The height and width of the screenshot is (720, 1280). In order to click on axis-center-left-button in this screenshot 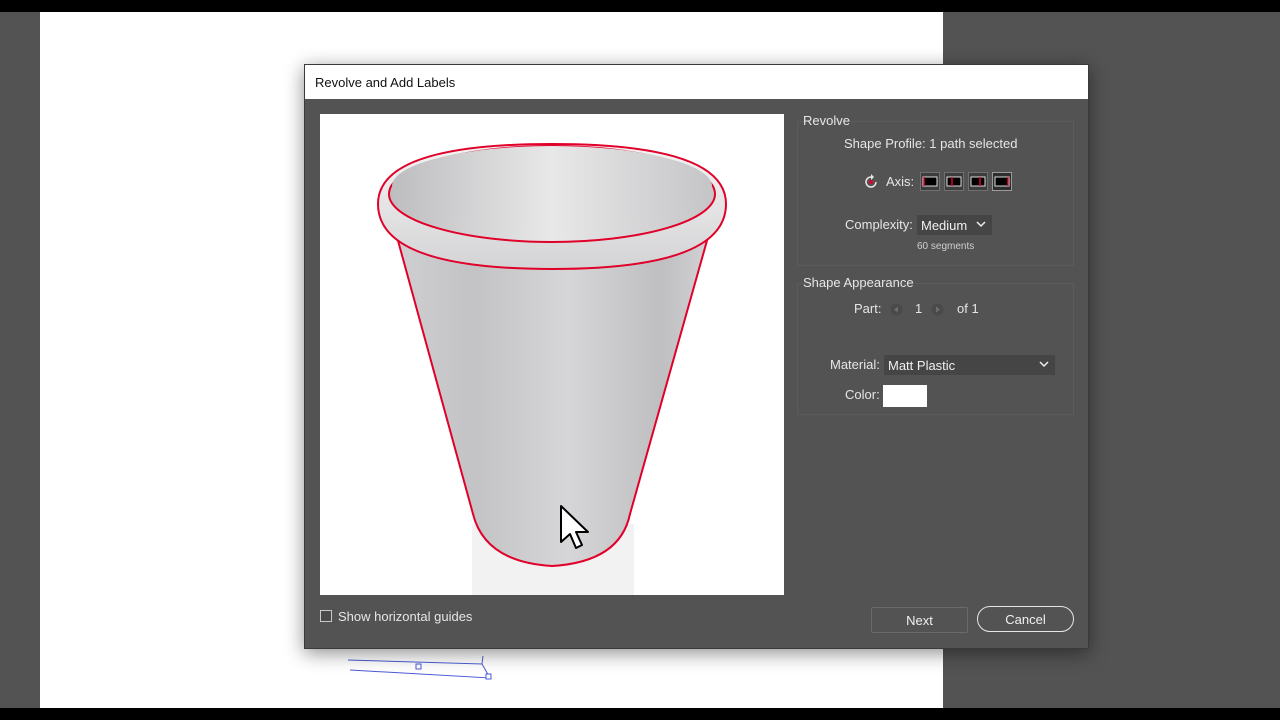, I will do `click(954, 181)`.